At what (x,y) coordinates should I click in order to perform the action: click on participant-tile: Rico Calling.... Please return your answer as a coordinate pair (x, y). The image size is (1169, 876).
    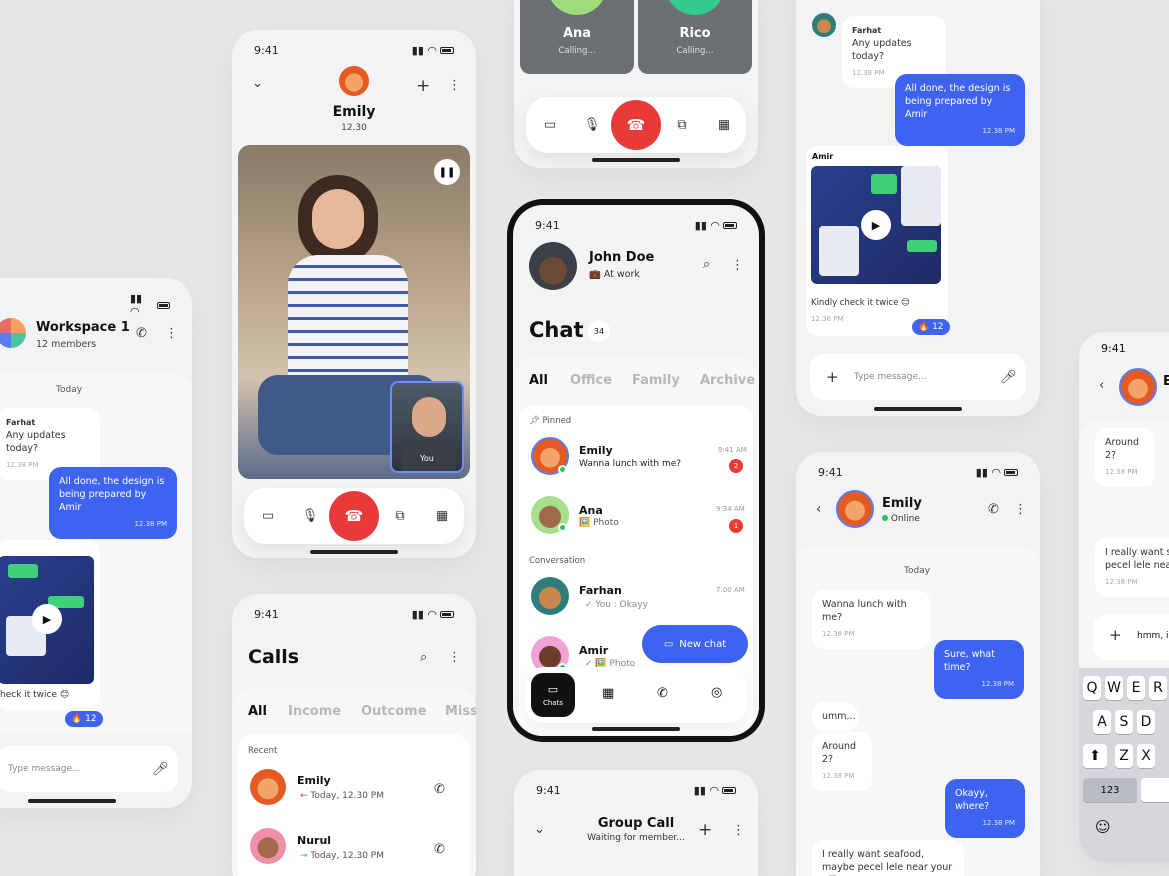
    Looking at the image, I should click on (695, 37).